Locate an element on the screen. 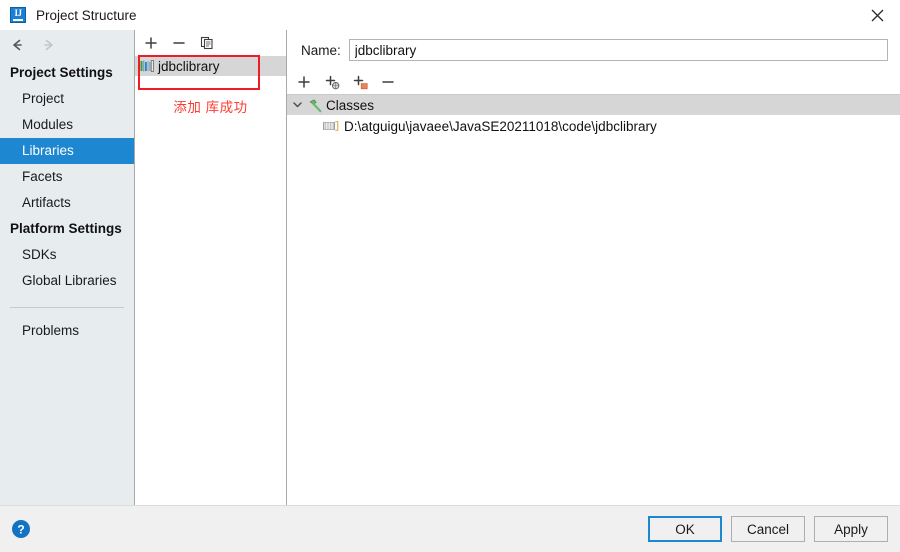 The image size is (900, 552). sidebar-item-libraries: Libraries is located at coordinates (67, 151).